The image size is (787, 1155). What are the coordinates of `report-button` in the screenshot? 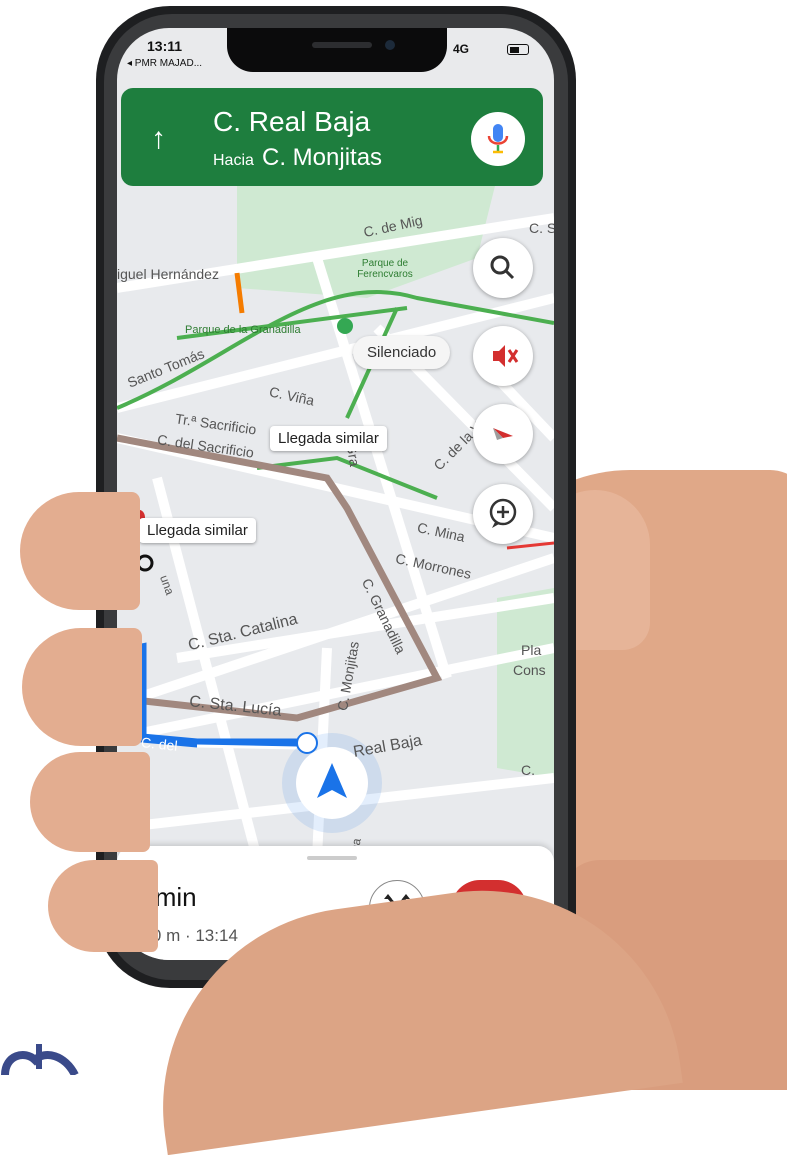 It's located at (503, 514).